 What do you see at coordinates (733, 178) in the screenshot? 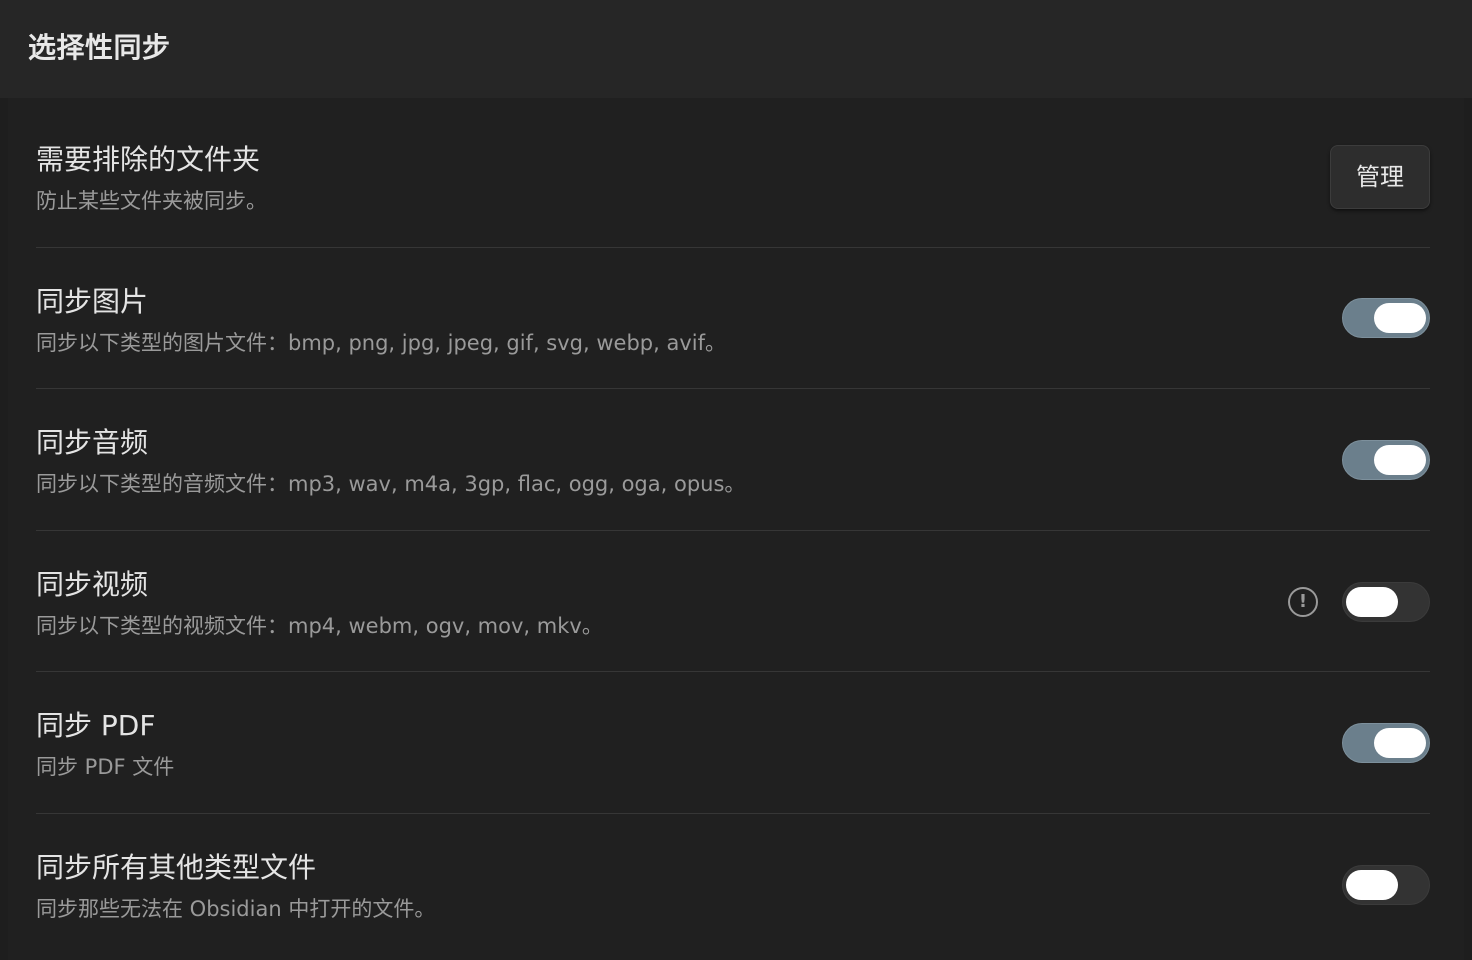
I see `setting-excluded-folders: 需要排除的文件夹 防止某些文件夹被同步。 管理` at bounding box center [733, 178].